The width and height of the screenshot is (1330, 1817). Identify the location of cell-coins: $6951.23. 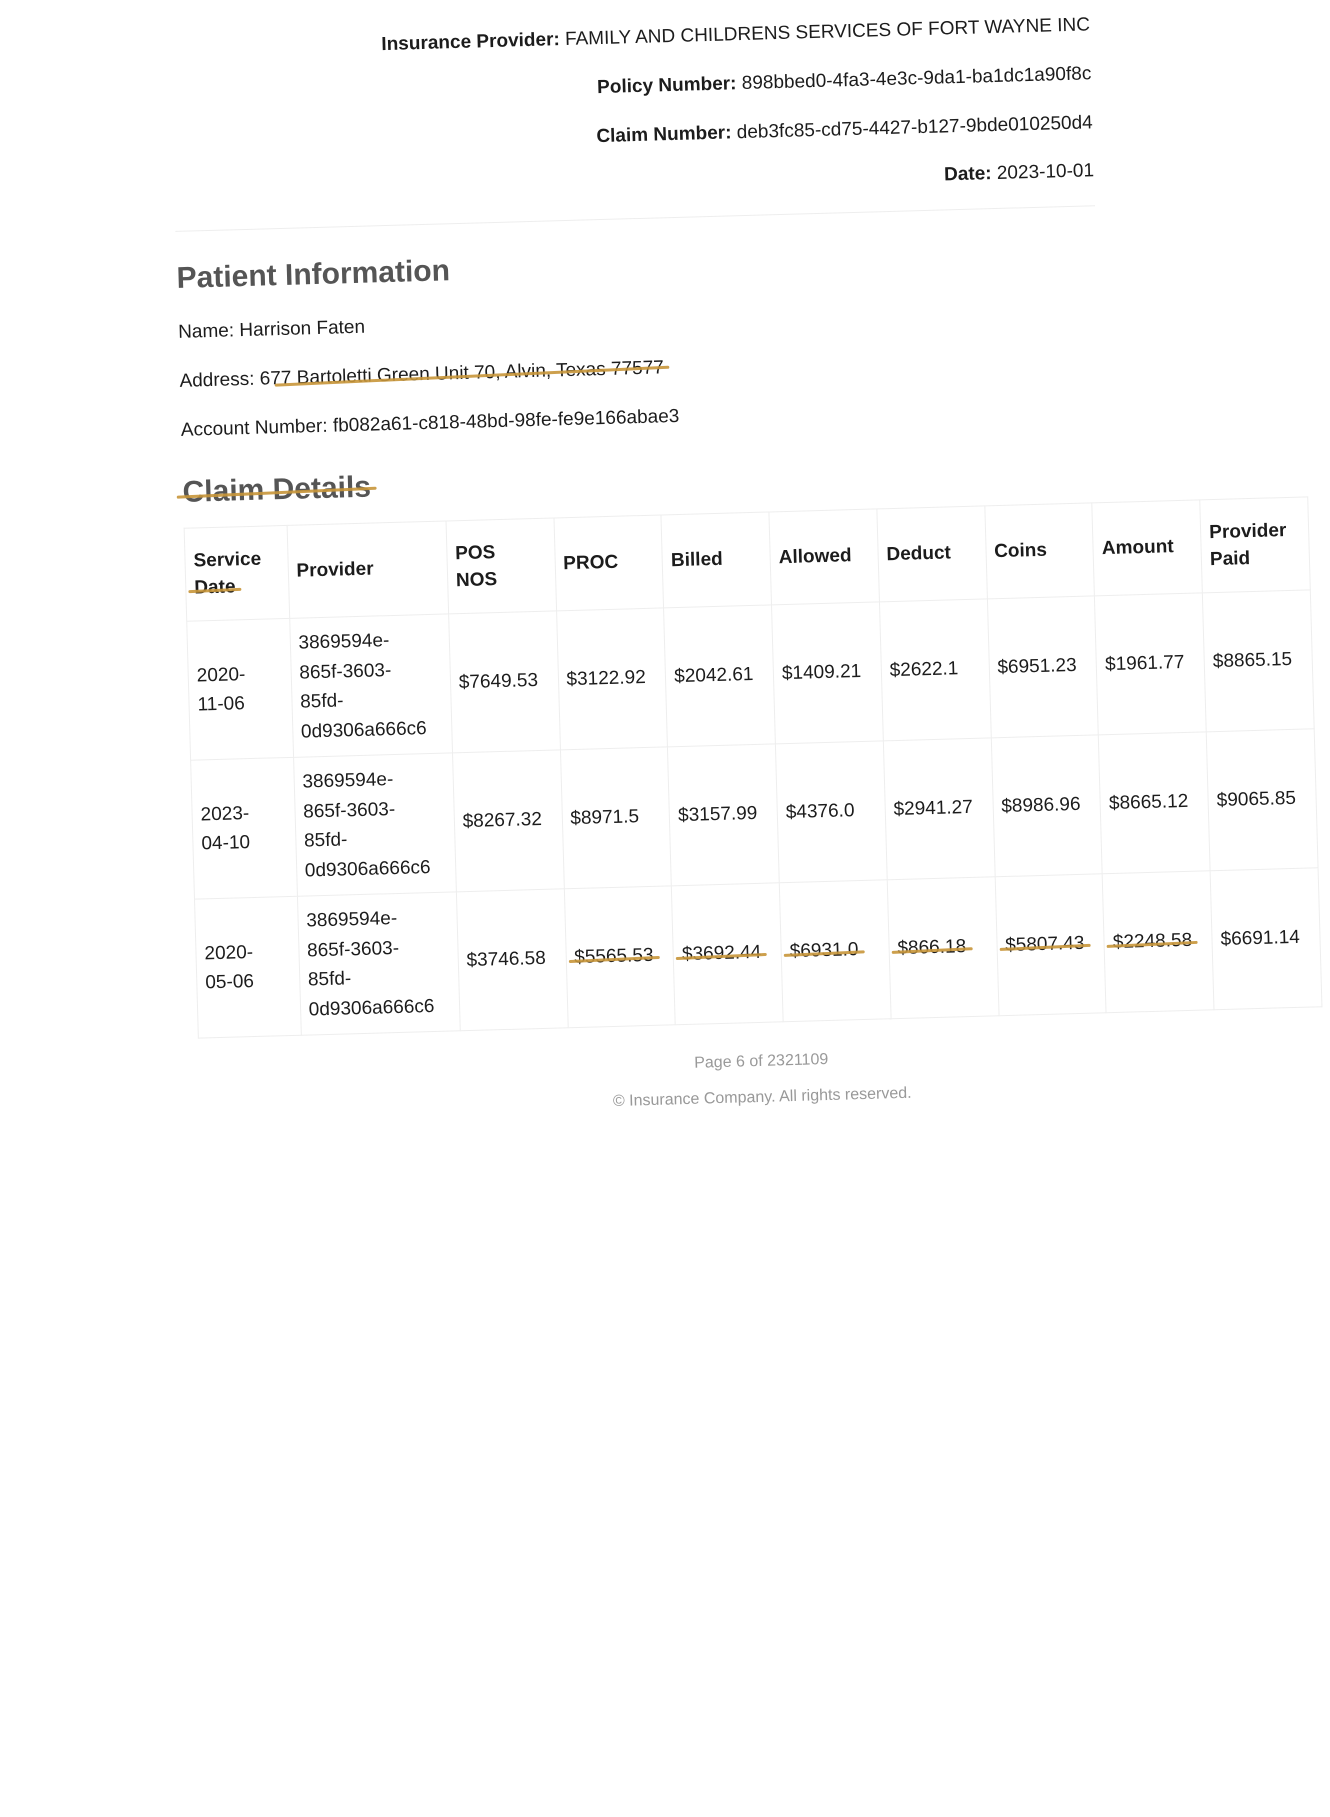
(1042, 667).